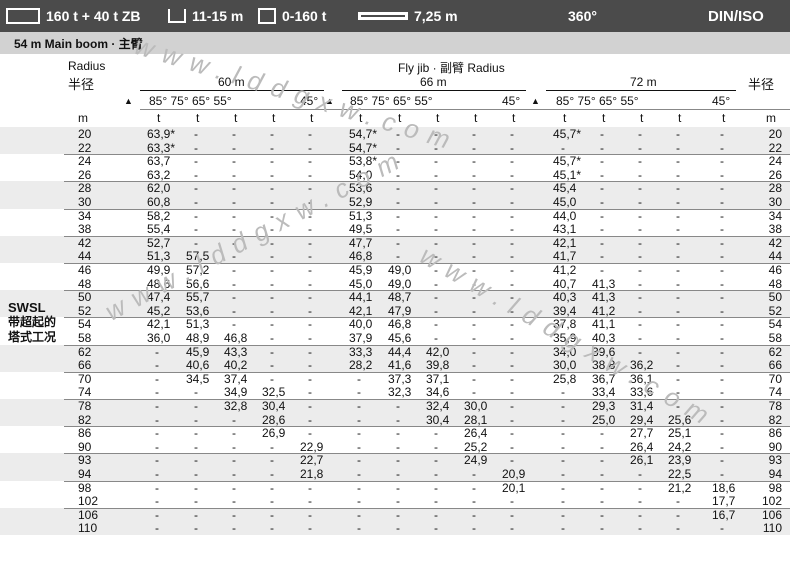 The width and height of the screenshot is (790, 561). I want to click on radius-cell-right: 90, so click(775, 446).